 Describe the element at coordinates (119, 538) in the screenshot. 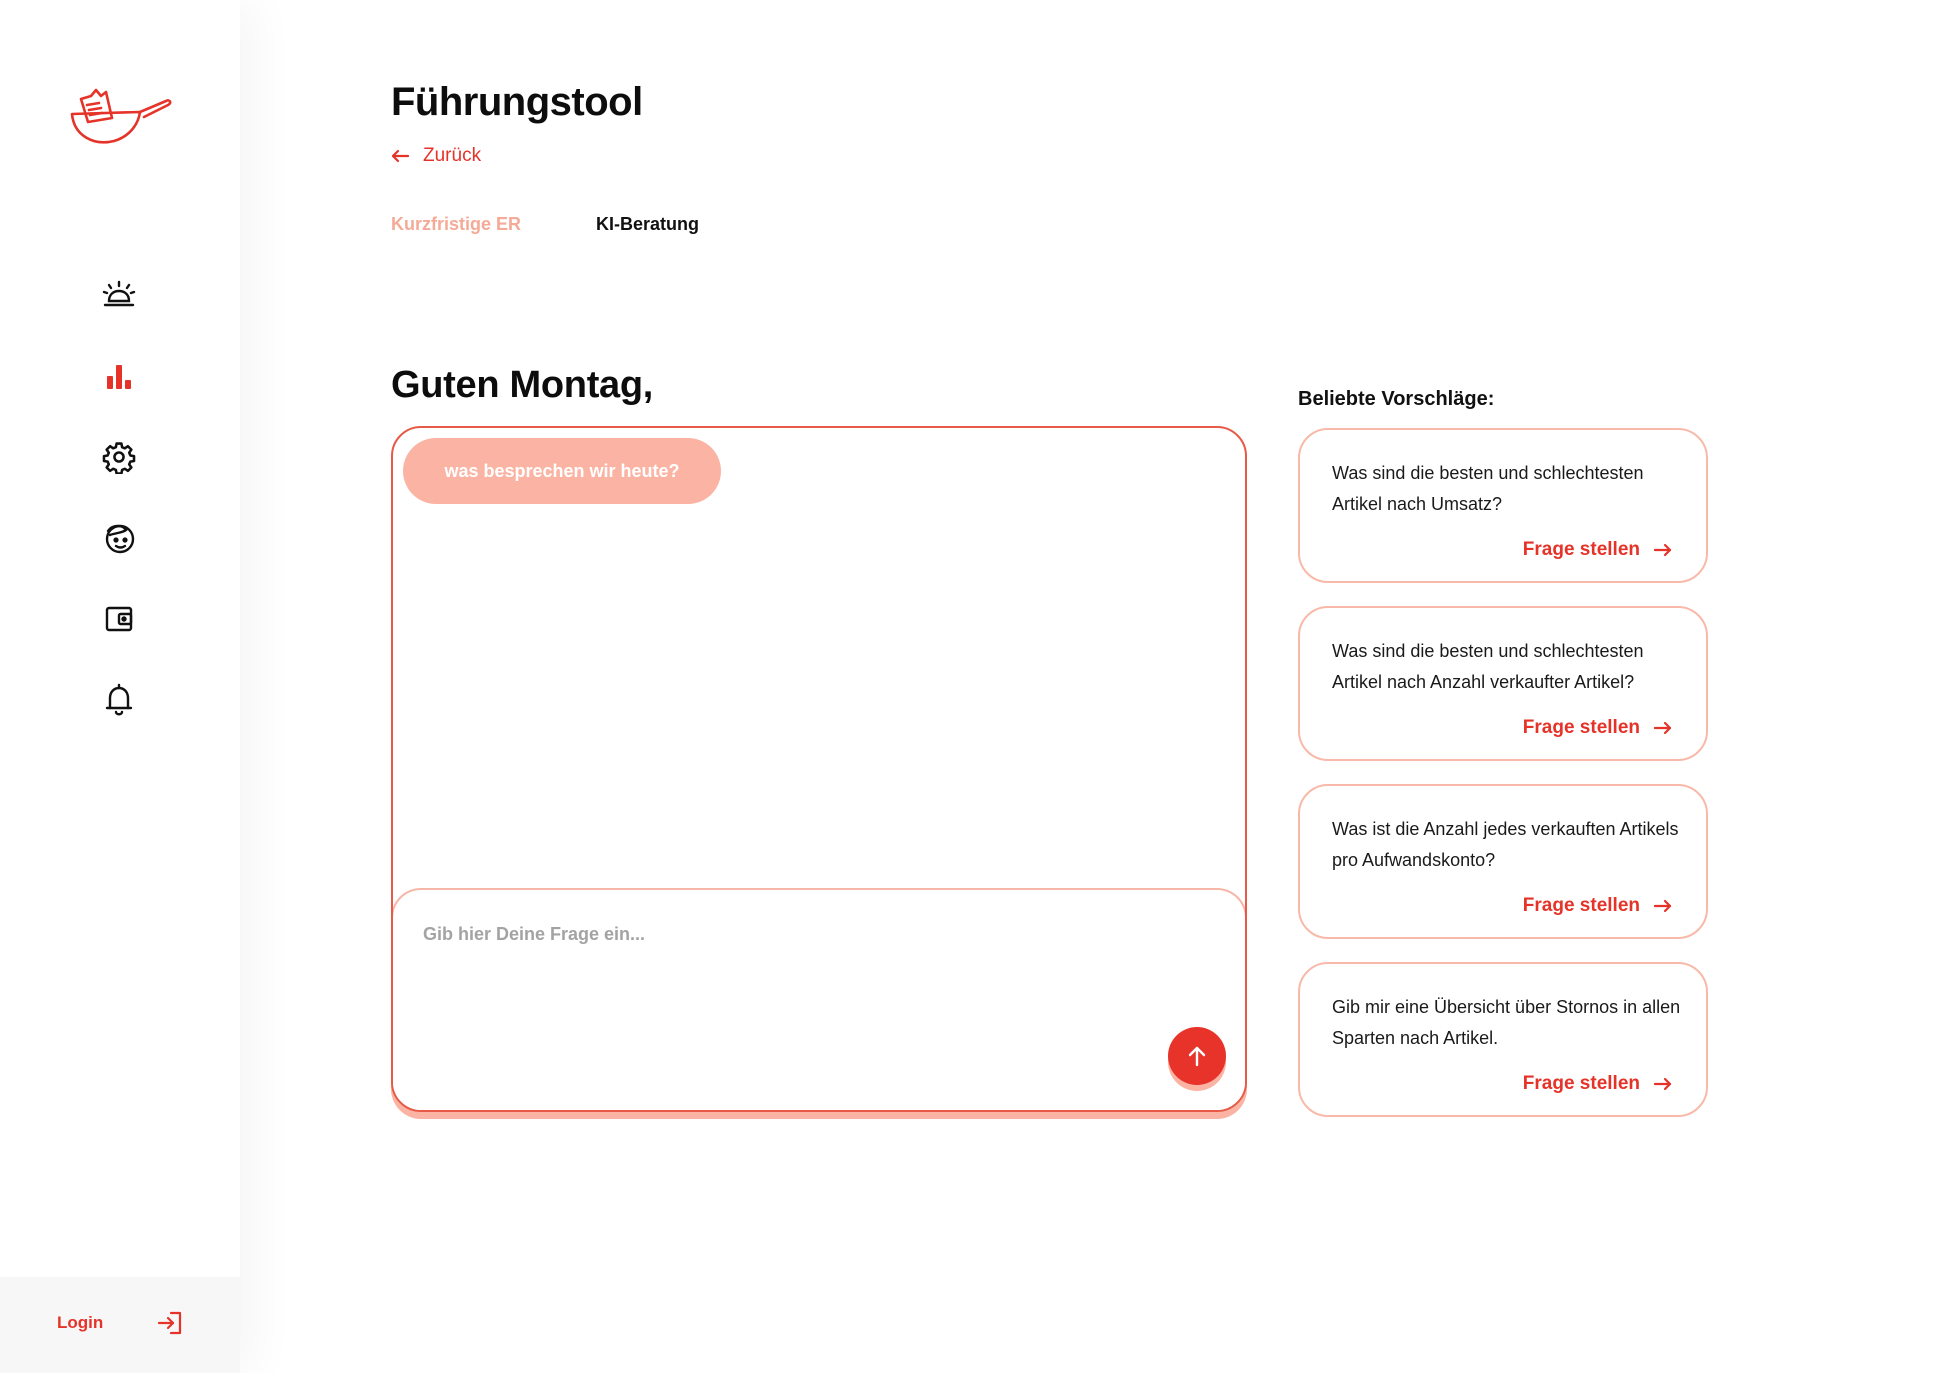

I see `face-icon` at that location.